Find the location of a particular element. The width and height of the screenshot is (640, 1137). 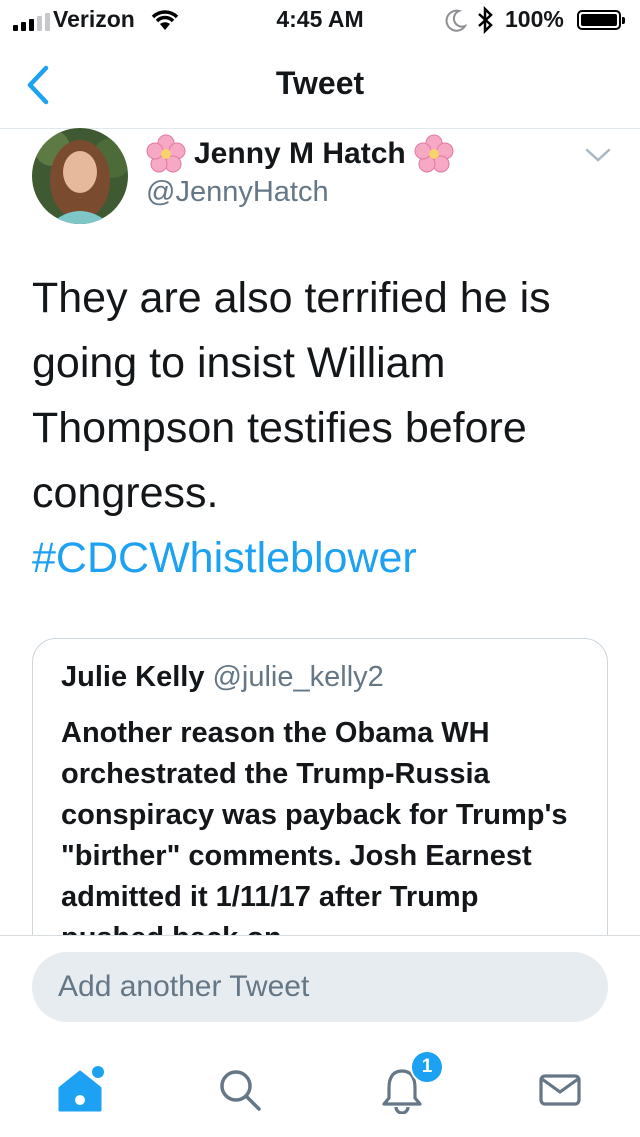

chevron-down-icon is located at coordinates (598, 155).